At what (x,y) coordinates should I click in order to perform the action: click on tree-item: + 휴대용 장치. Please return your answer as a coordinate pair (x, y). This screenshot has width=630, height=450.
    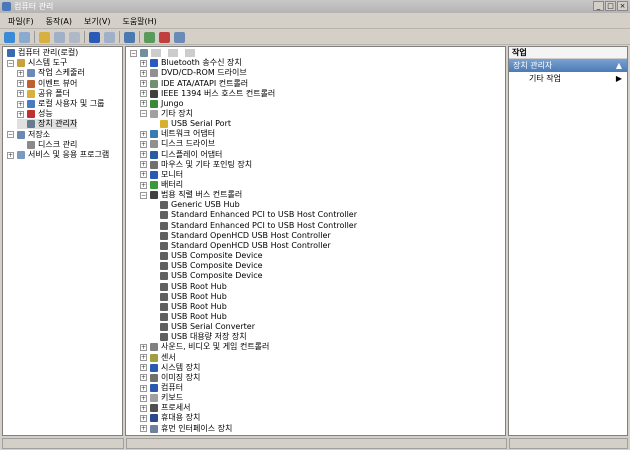
    Looking at the image, I should click on (170, 418).